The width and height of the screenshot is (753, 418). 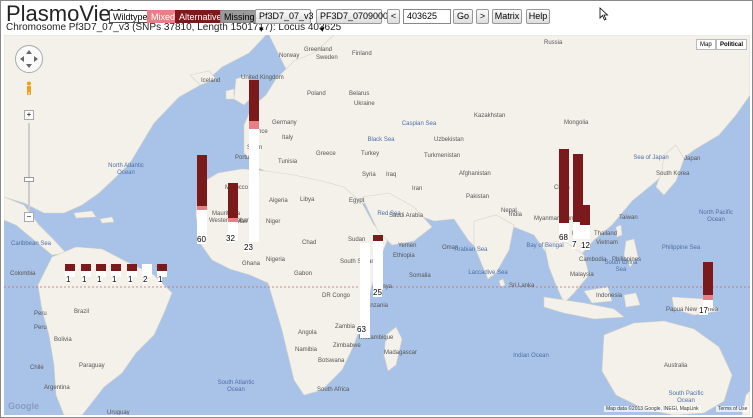 I want to click on country-label: Zimbabwe, so click(x=347, y=346).